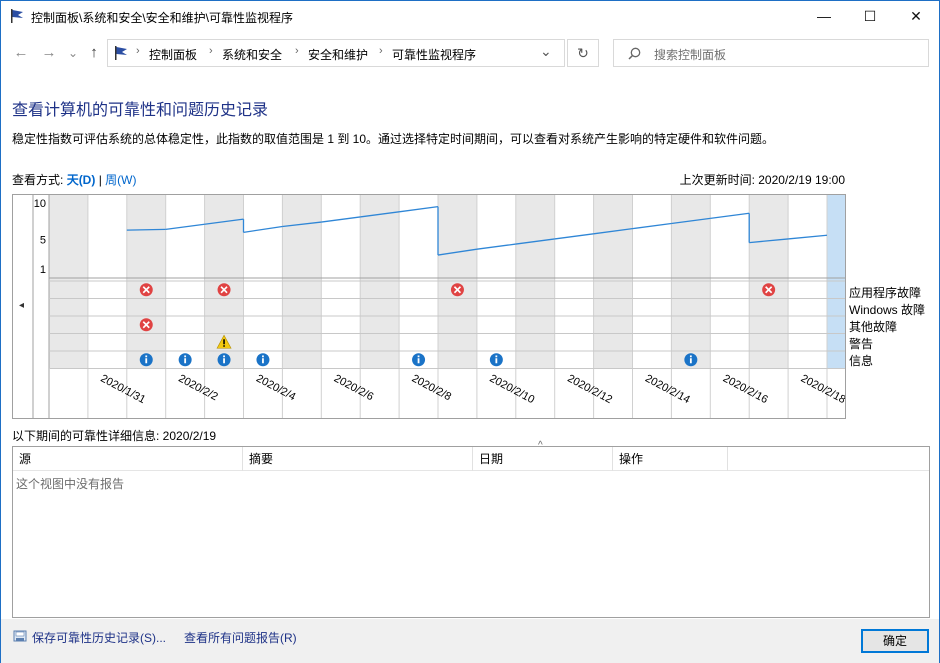 The width and height of the screenshot is (940, 663). Describe the element at coordinates (870, 16) in the screenshot. I see `maximize-button: ☐` at that location.